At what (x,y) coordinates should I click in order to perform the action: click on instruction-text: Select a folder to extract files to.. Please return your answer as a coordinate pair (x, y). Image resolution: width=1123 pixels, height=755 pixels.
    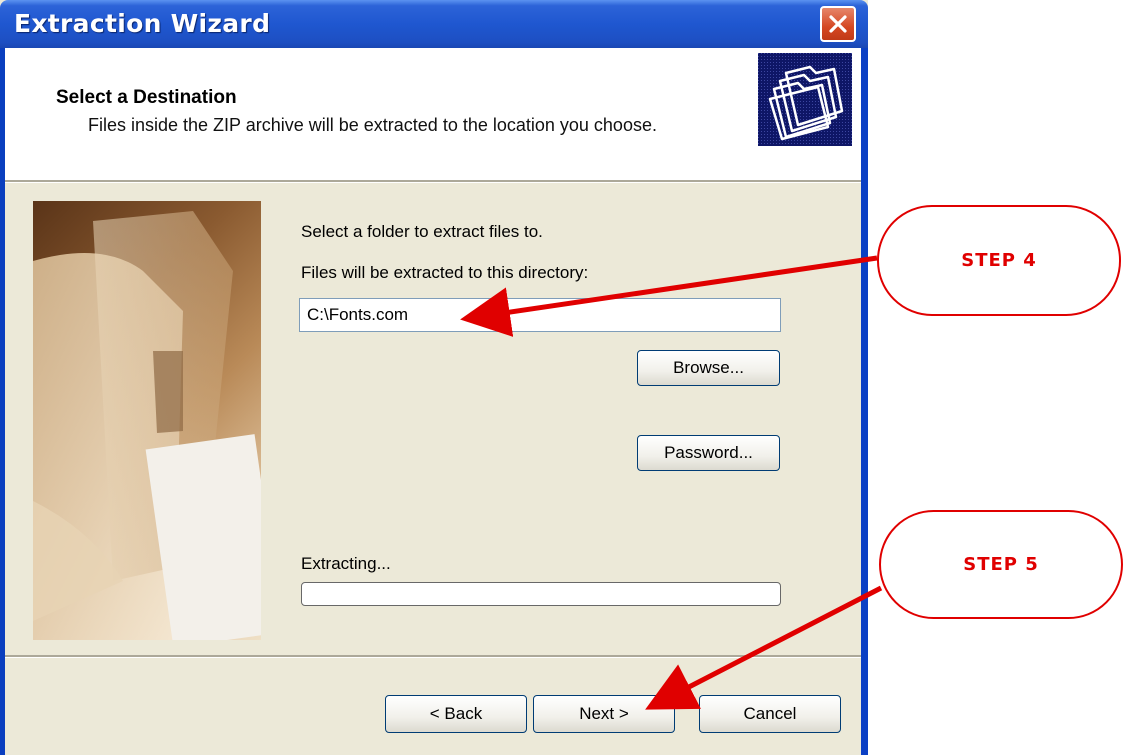
    Looking at the image, I should click on (422, 231).